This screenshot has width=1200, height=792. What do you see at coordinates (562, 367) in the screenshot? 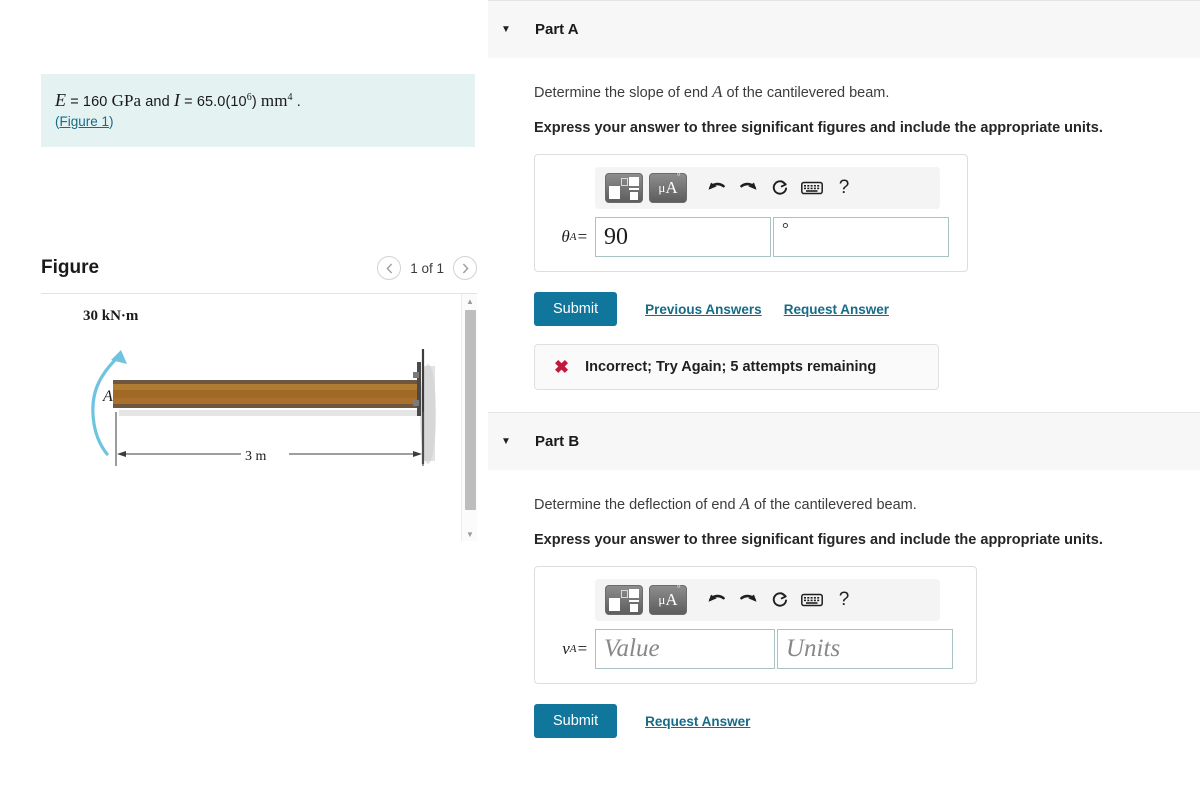
I see `error-x-icon: ✖` at bounding box center [562, 367].